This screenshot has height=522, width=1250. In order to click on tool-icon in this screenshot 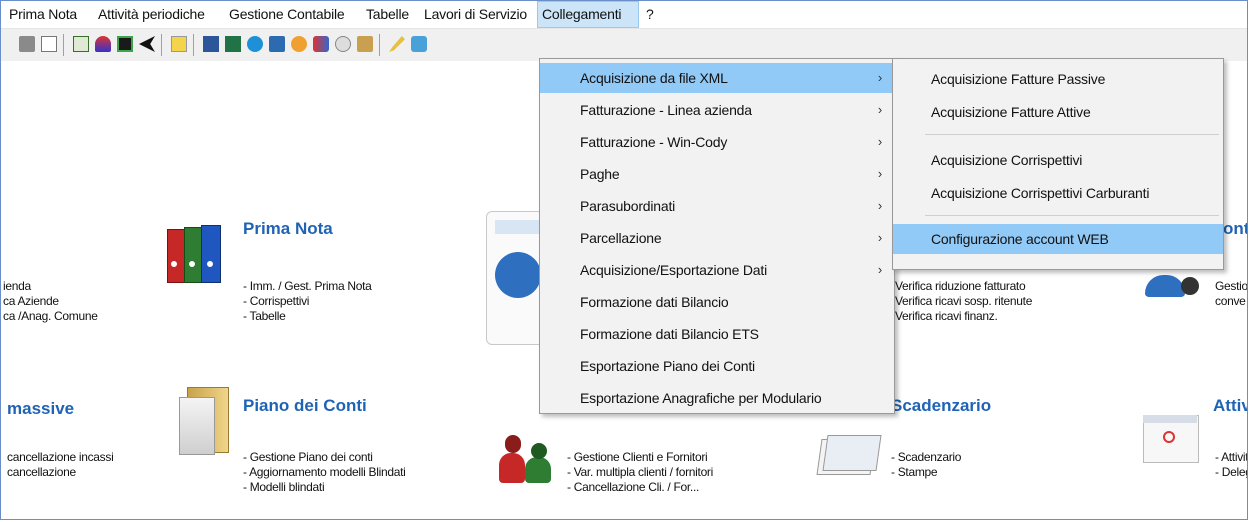, I will do `click(419, 44)`.